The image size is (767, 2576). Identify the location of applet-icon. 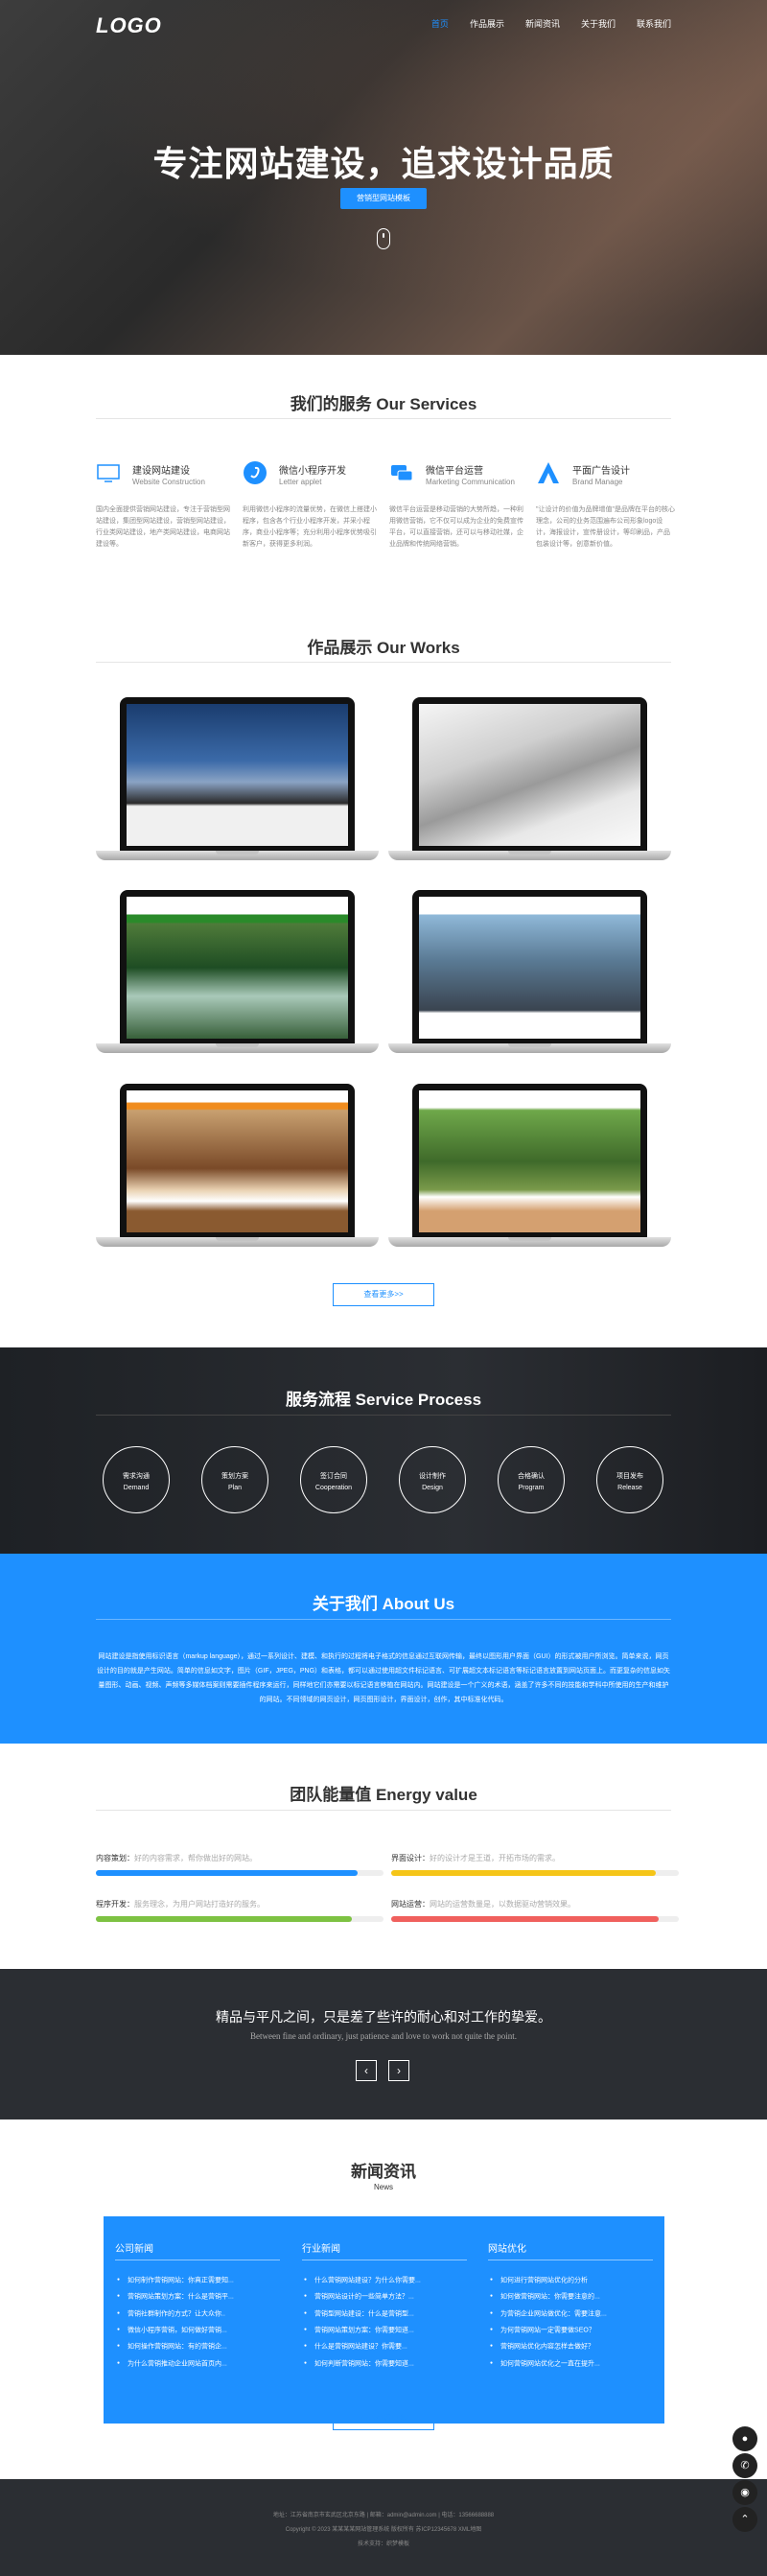
(256, 472).